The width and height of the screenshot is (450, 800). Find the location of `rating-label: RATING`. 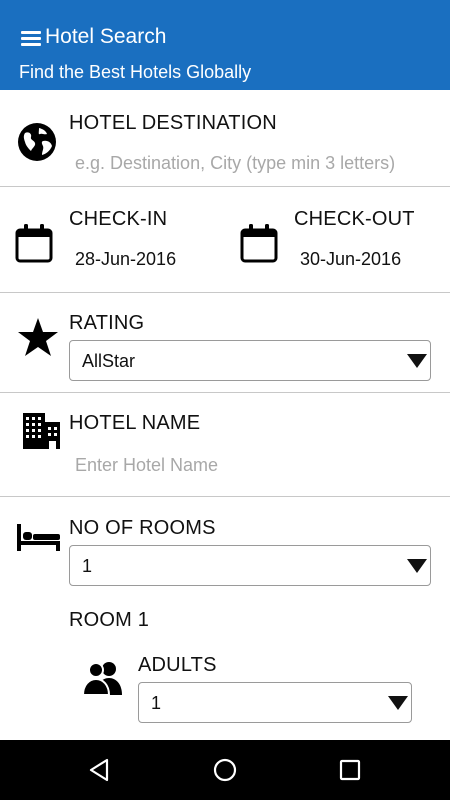

rating-label: RATING is located at coordinates (107, 323).